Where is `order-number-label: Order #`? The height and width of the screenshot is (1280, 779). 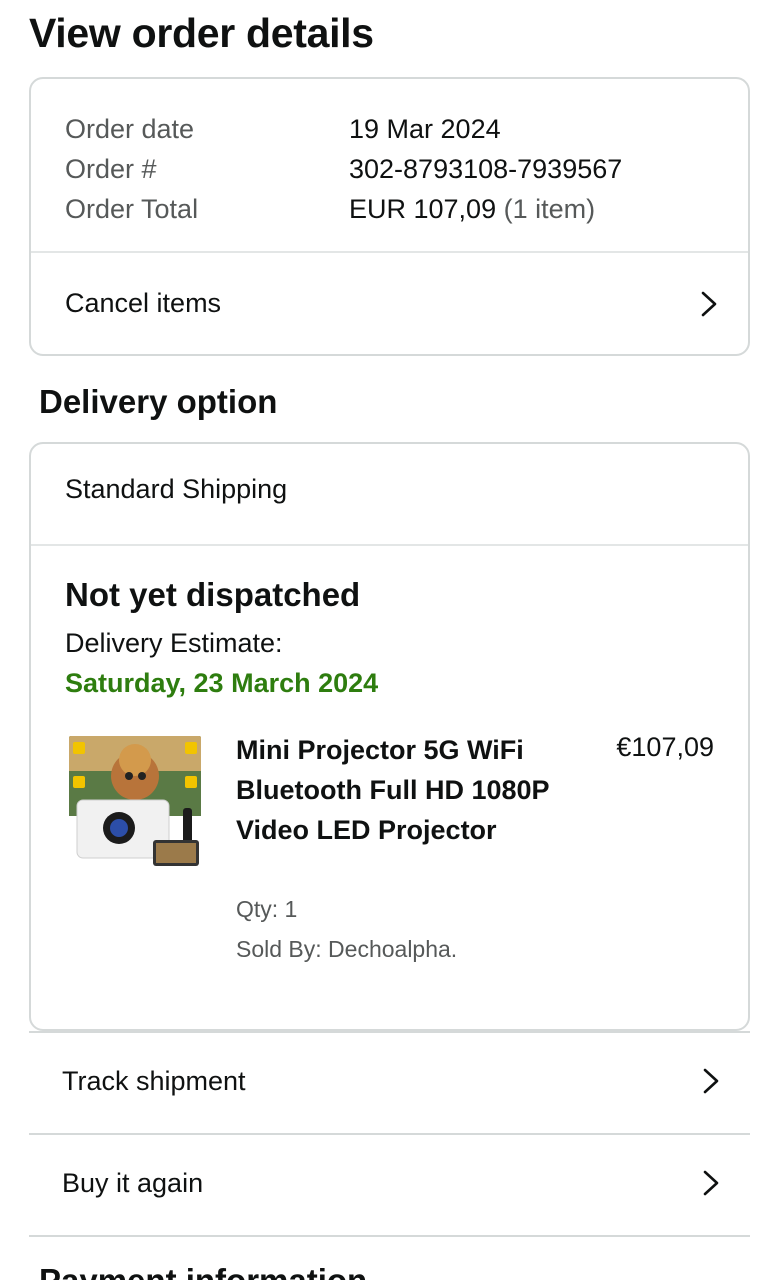
order-number-label: Order # is located at coordinates (111, 168).